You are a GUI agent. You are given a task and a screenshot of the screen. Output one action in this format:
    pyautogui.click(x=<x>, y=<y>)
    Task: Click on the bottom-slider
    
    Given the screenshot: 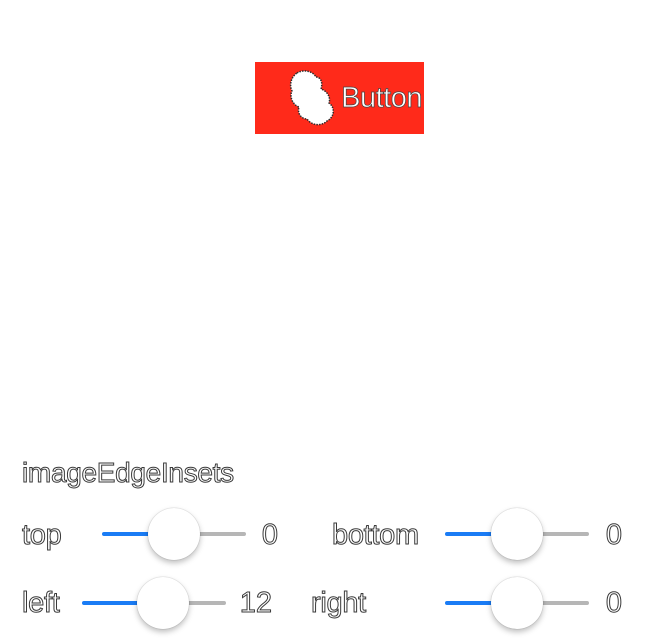 What is the action you would take?
    pyautogui.click(x=517, y=534)
    